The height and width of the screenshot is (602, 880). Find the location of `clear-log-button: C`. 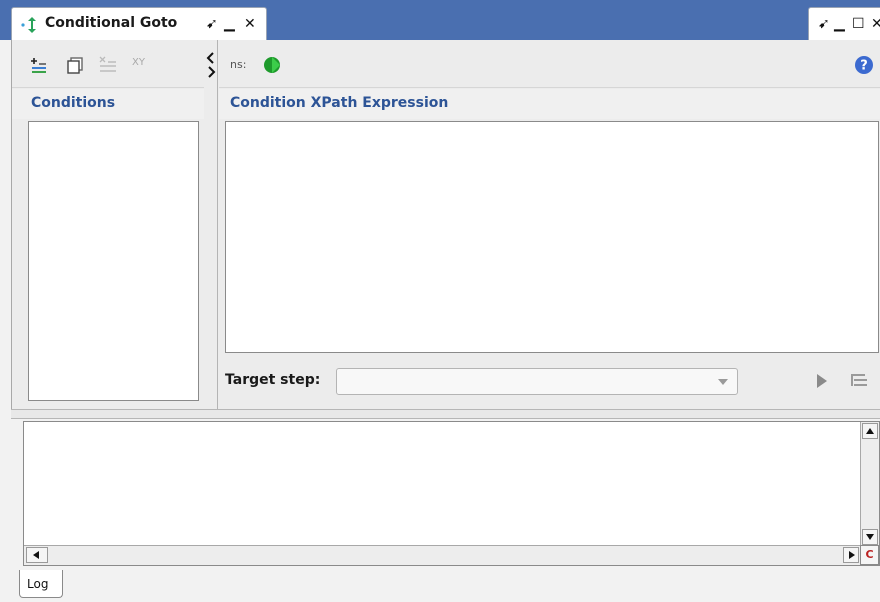

clear-log-button: C is located at coordinates (869, 555).